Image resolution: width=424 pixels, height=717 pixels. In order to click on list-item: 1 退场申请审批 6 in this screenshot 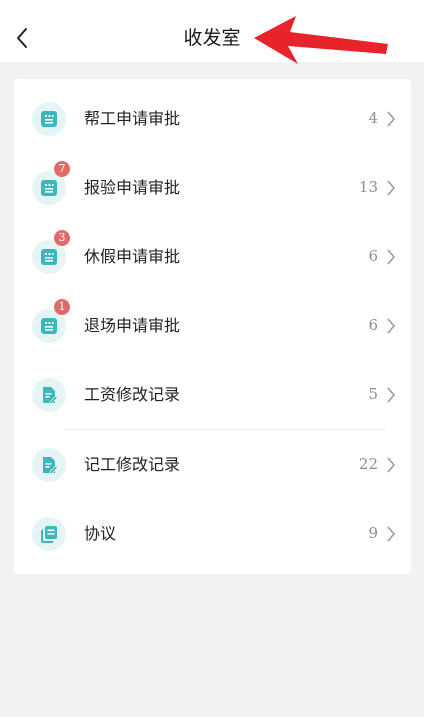, I will do `click(212, 325)`.